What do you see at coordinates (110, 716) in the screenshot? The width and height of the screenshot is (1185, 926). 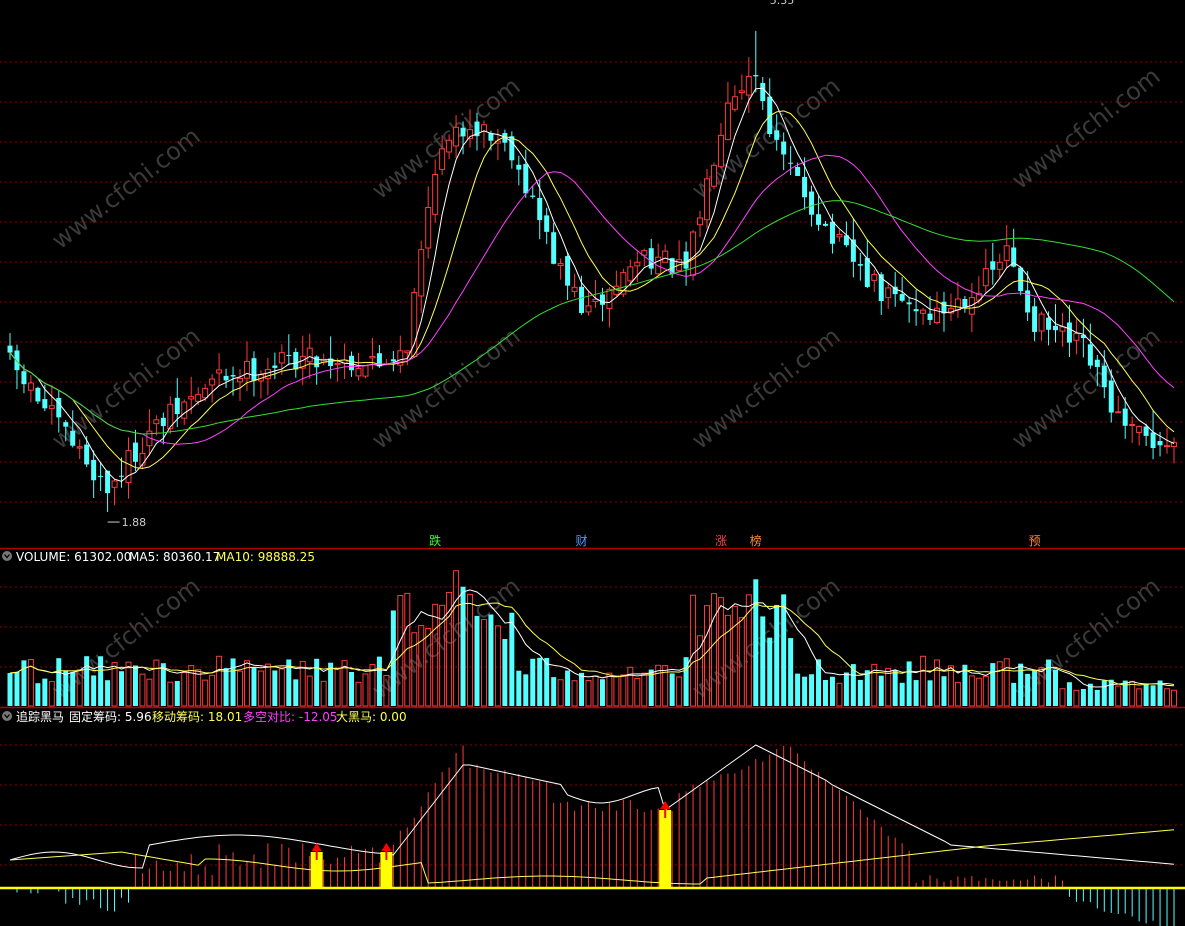 I see `fixed-chips-label: 固定筹码: 5.96` at bounding box center [110, 716].